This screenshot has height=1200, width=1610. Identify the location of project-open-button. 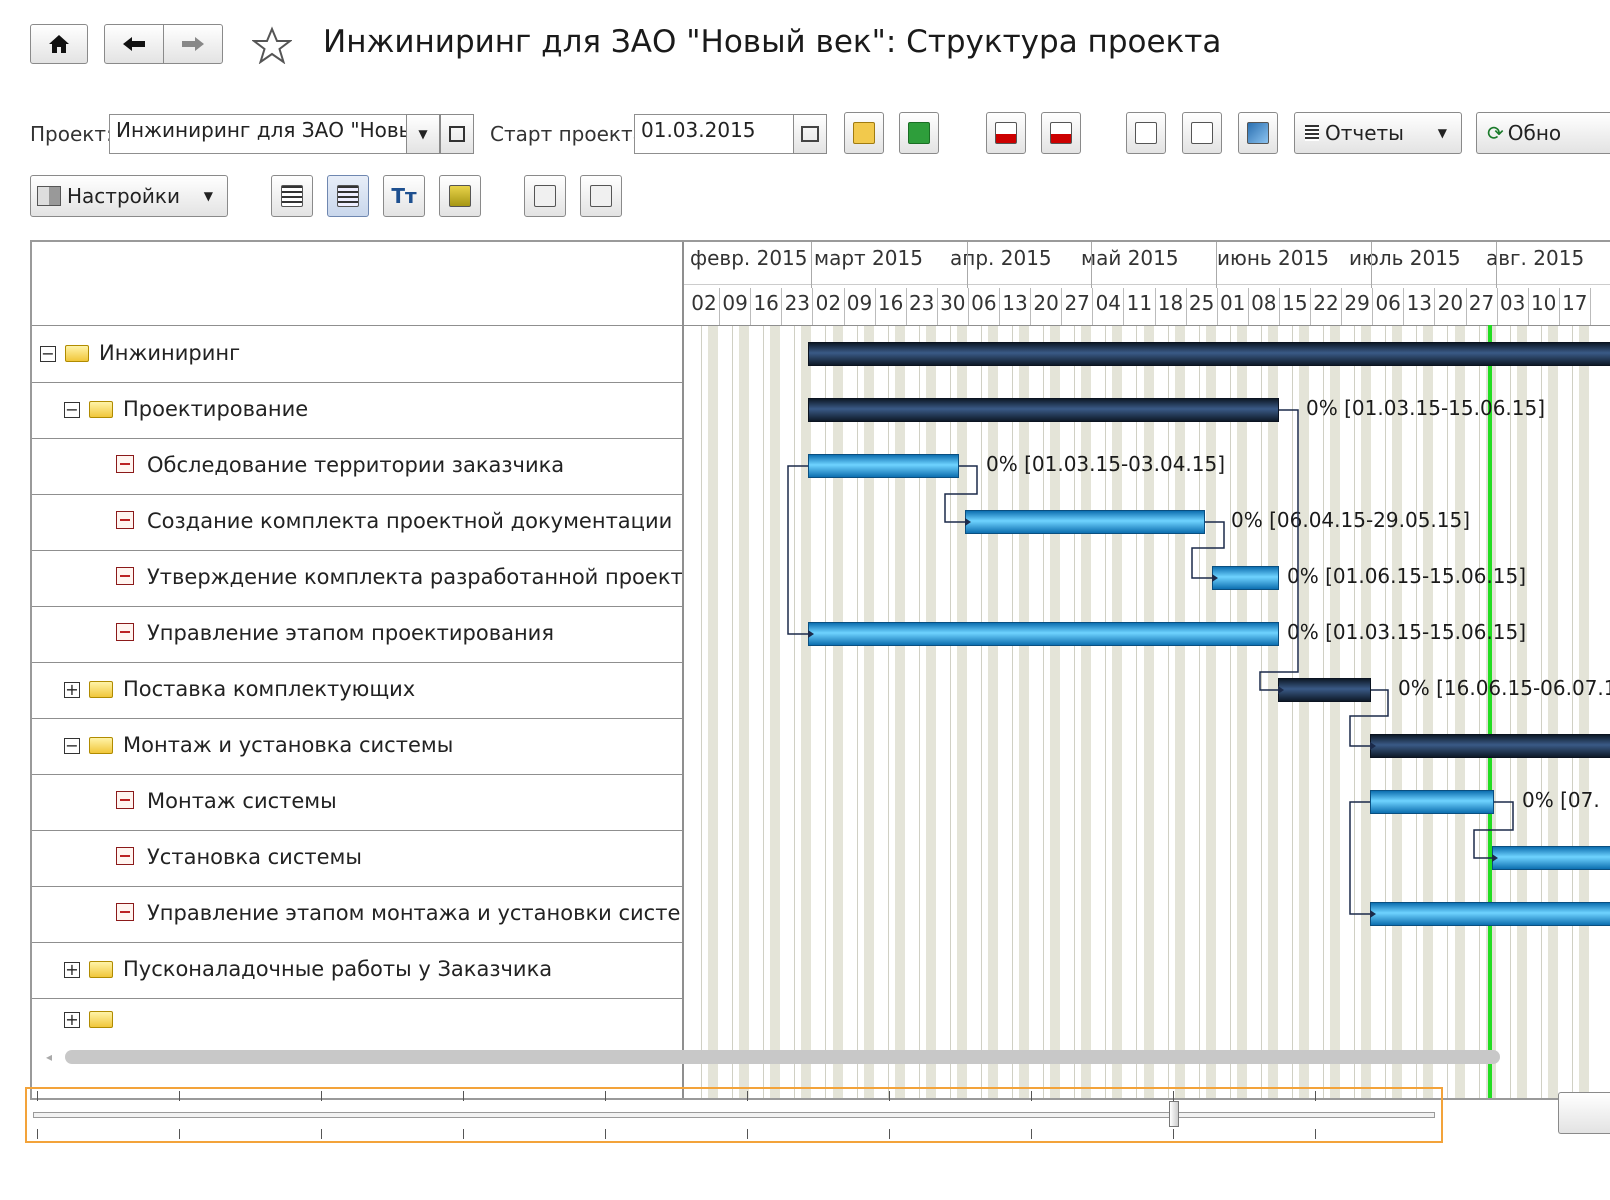
(457, 134).